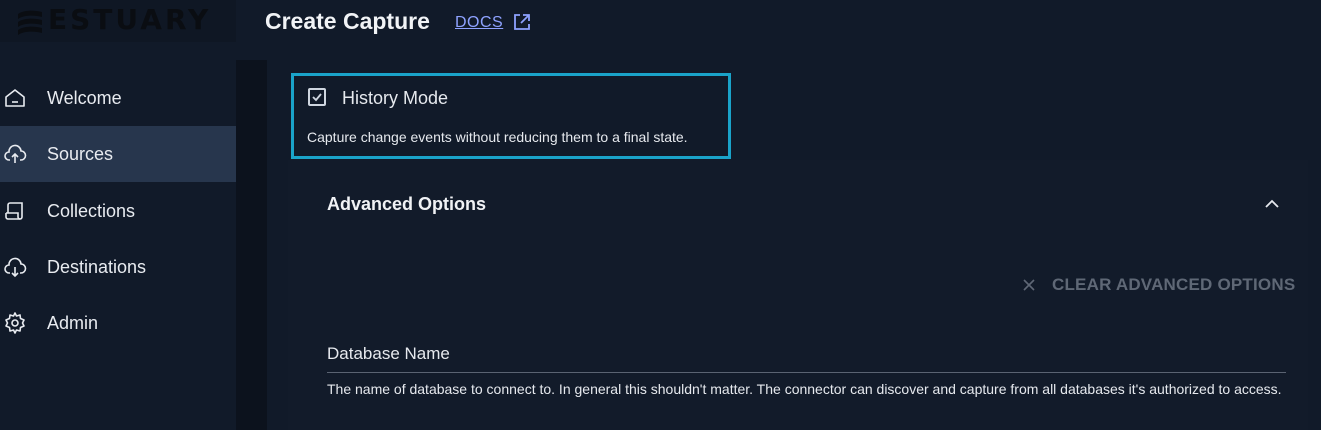  Describe the element at coordinates (14, 211) in the screenshot. I see `scroll-icon` at that location.